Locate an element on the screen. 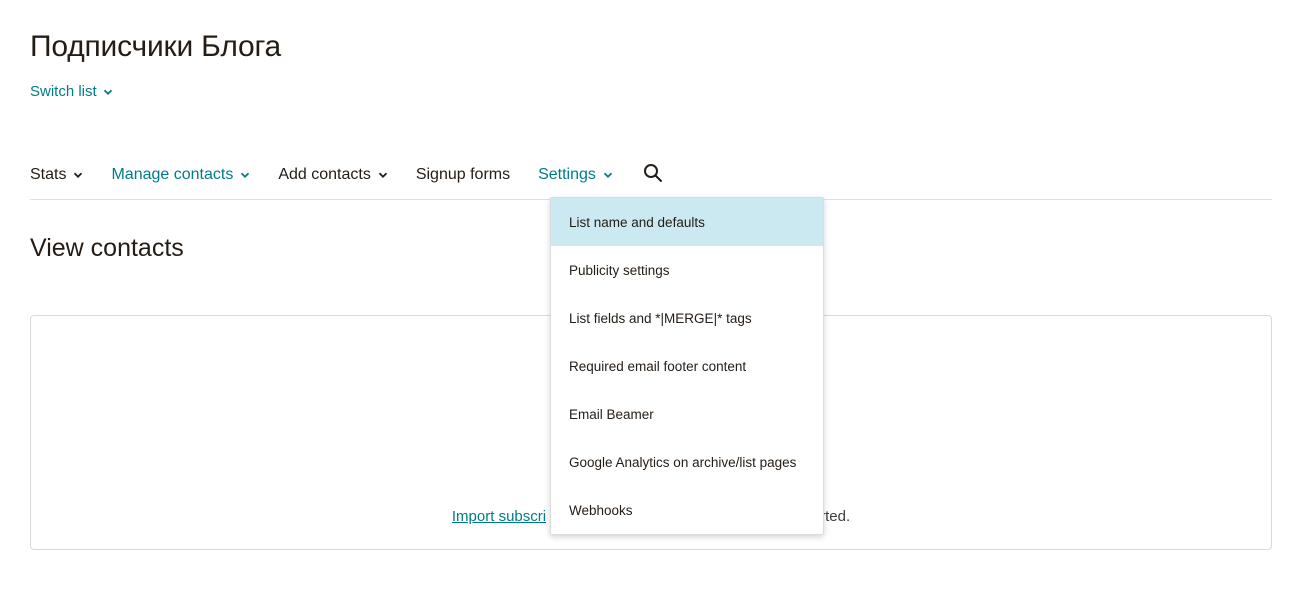 The image size is (1313, 592). nav-stats: Stats is located at coordinates (56, 175).